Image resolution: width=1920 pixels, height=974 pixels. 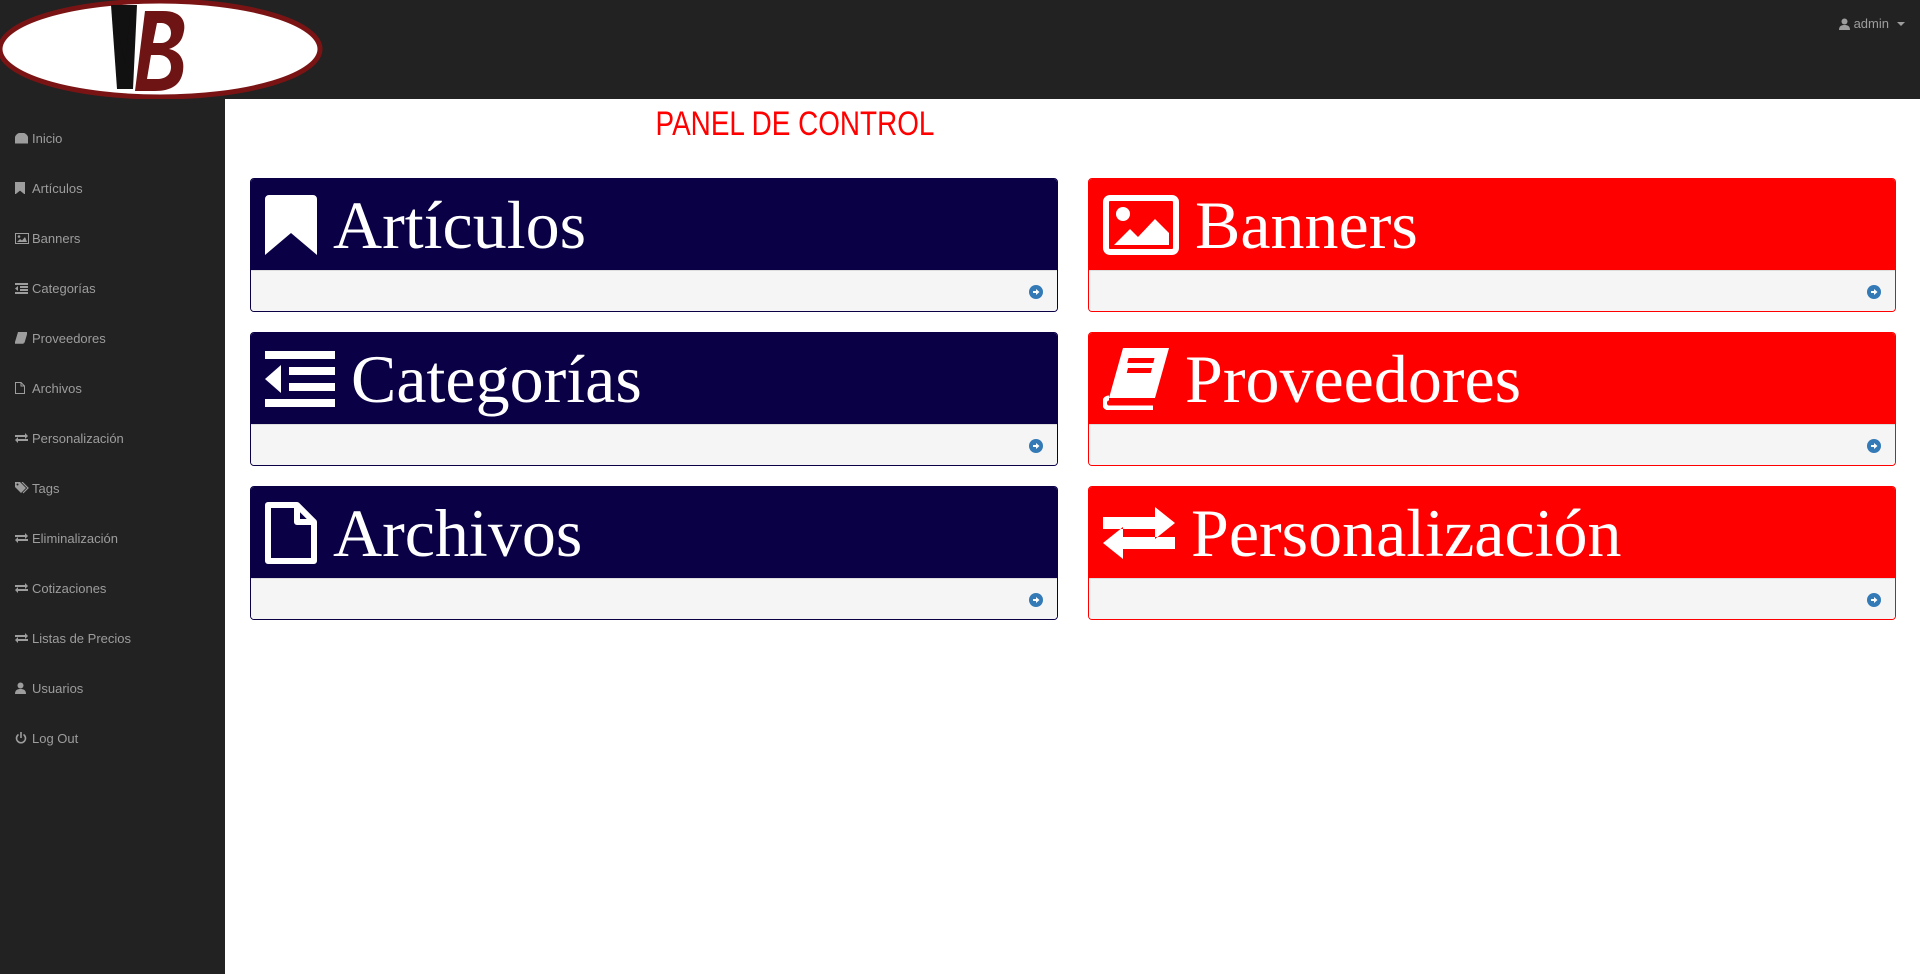 I want to click on panel-heading: Personalización, so click(x=1492, y=532).